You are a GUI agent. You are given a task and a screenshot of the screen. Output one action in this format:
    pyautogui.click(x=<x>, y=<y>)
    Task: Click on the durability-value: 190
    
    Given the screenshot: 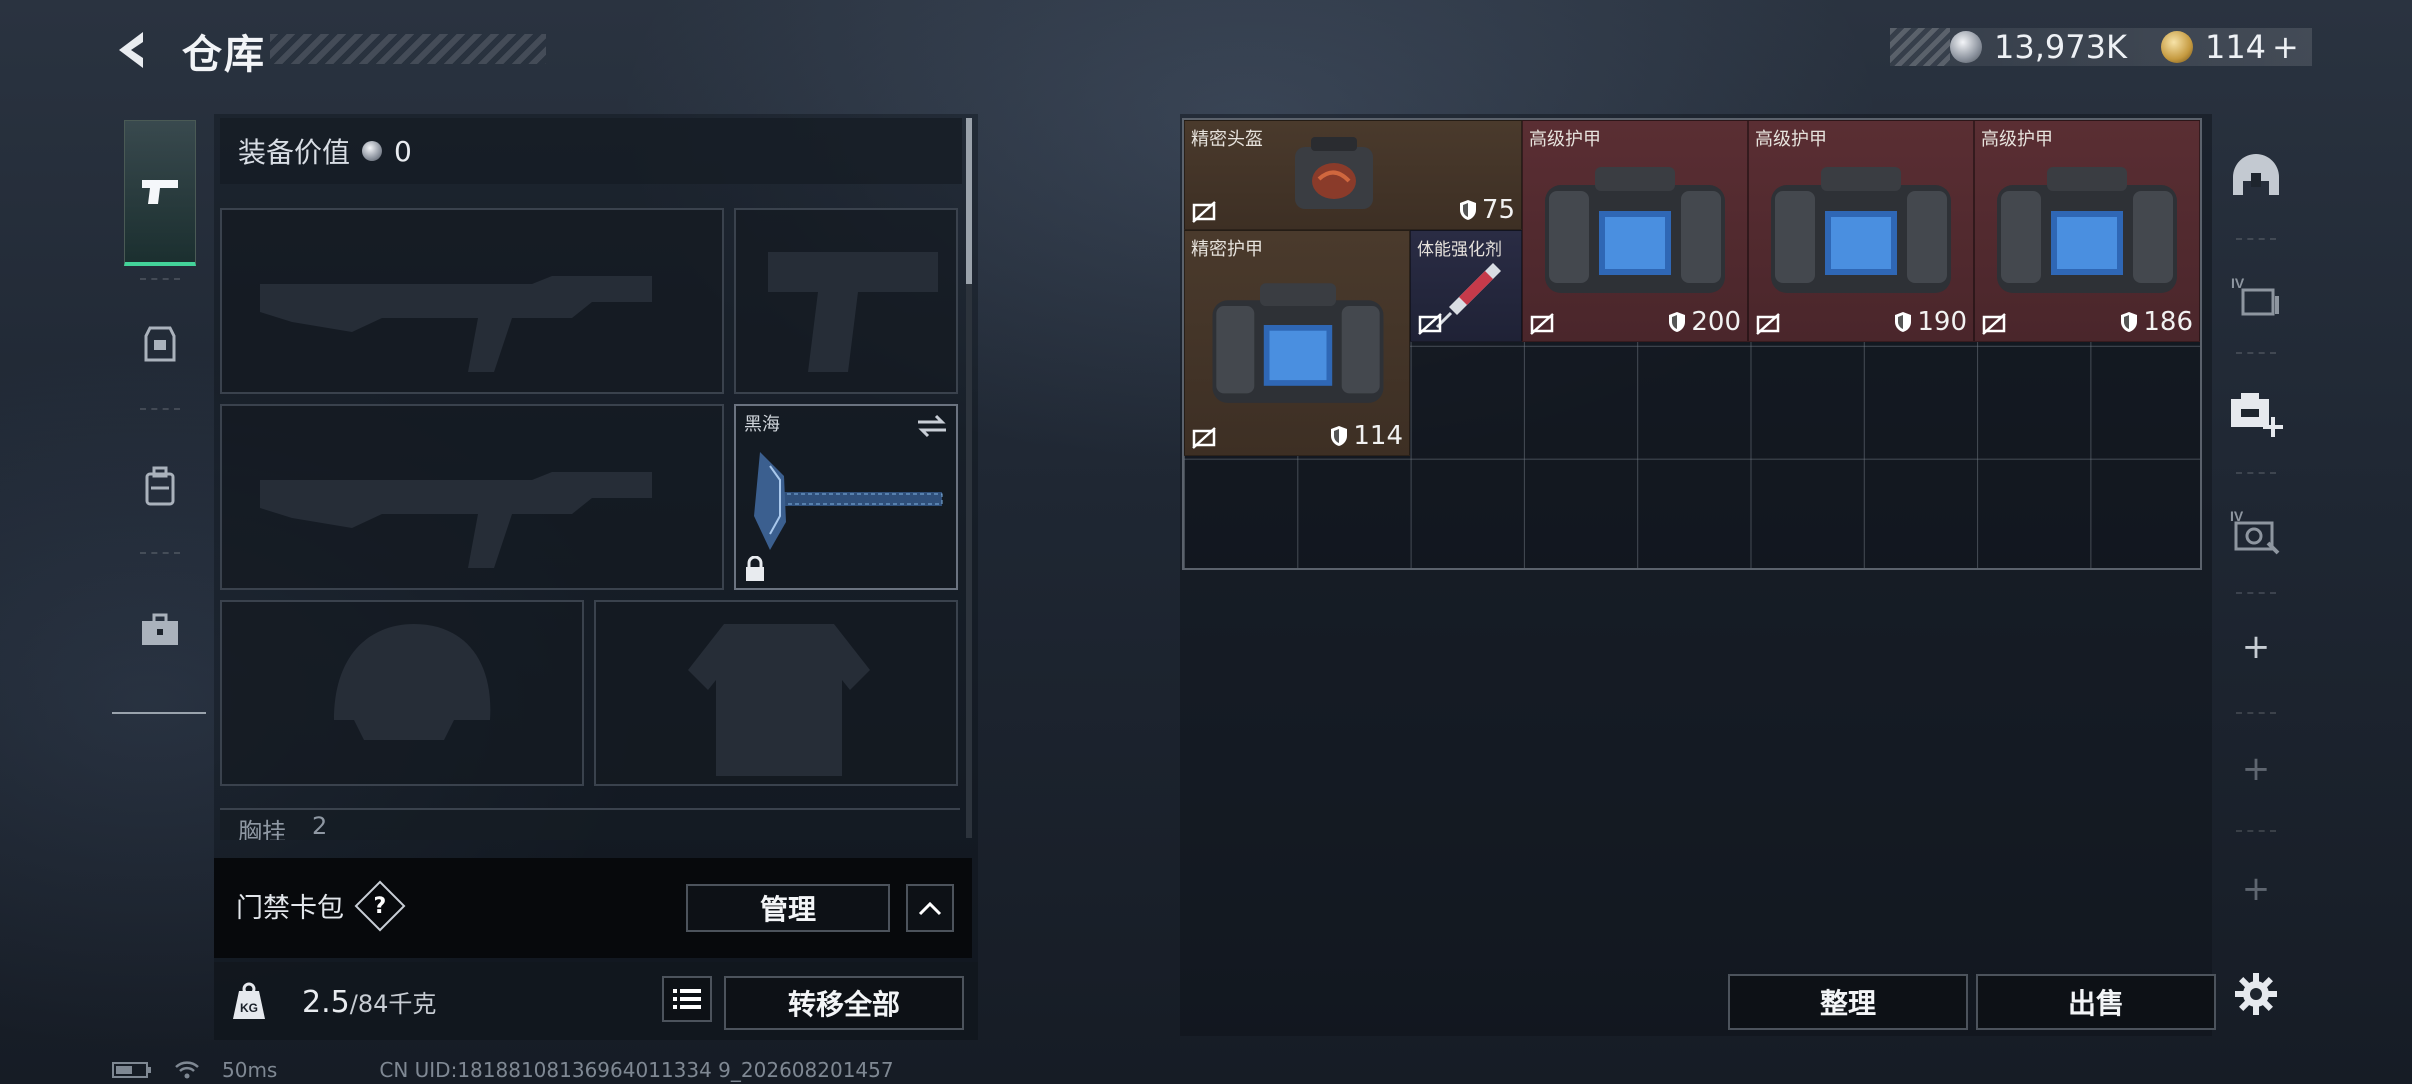 What is the action you would take?
    pyautogui.click(x=1942, y=322)
    